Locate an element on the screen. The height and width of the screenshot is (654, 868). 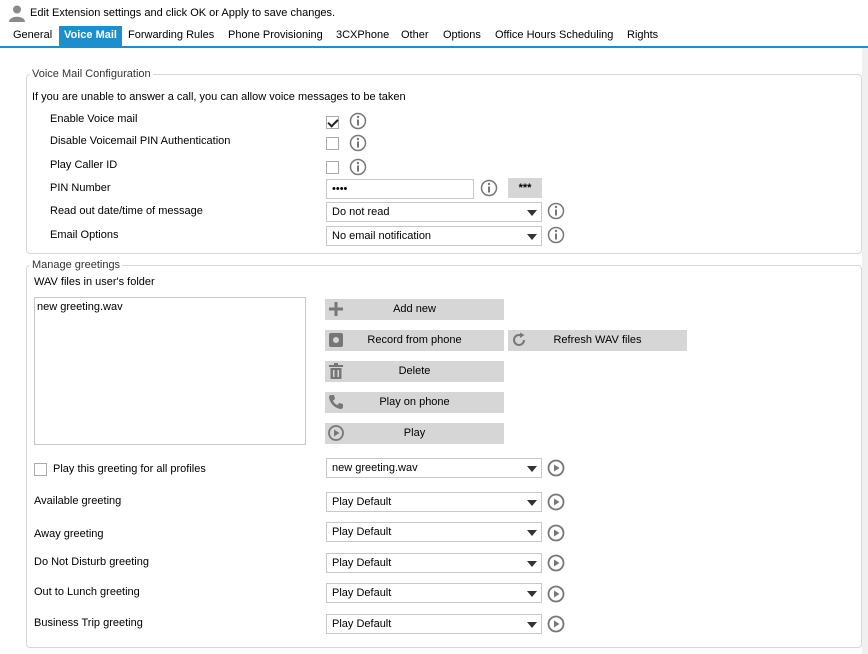
play-caller-id-label: Play Caller ID is located at coordinates (84, 165).